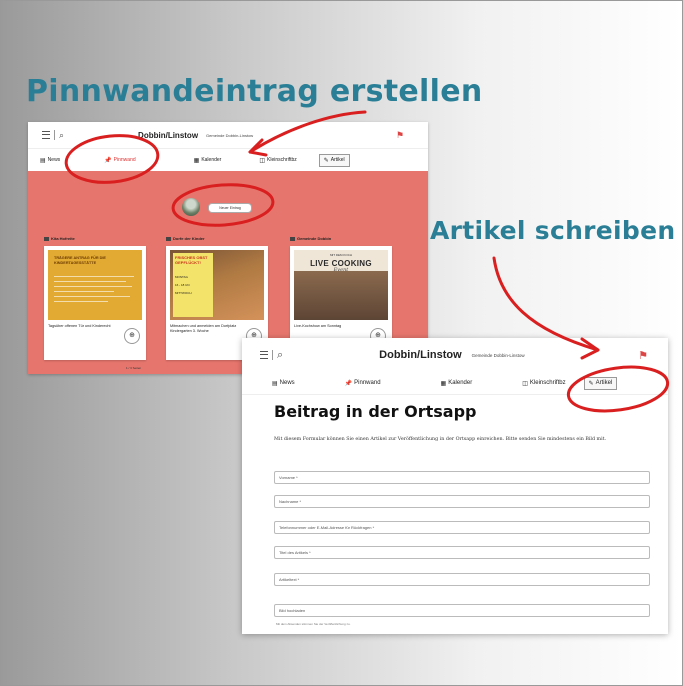 The image size is (683, 686). I want to click on poster-headline: FRISCHES OBST GEPFLÜCKT!, so click(191, 260).